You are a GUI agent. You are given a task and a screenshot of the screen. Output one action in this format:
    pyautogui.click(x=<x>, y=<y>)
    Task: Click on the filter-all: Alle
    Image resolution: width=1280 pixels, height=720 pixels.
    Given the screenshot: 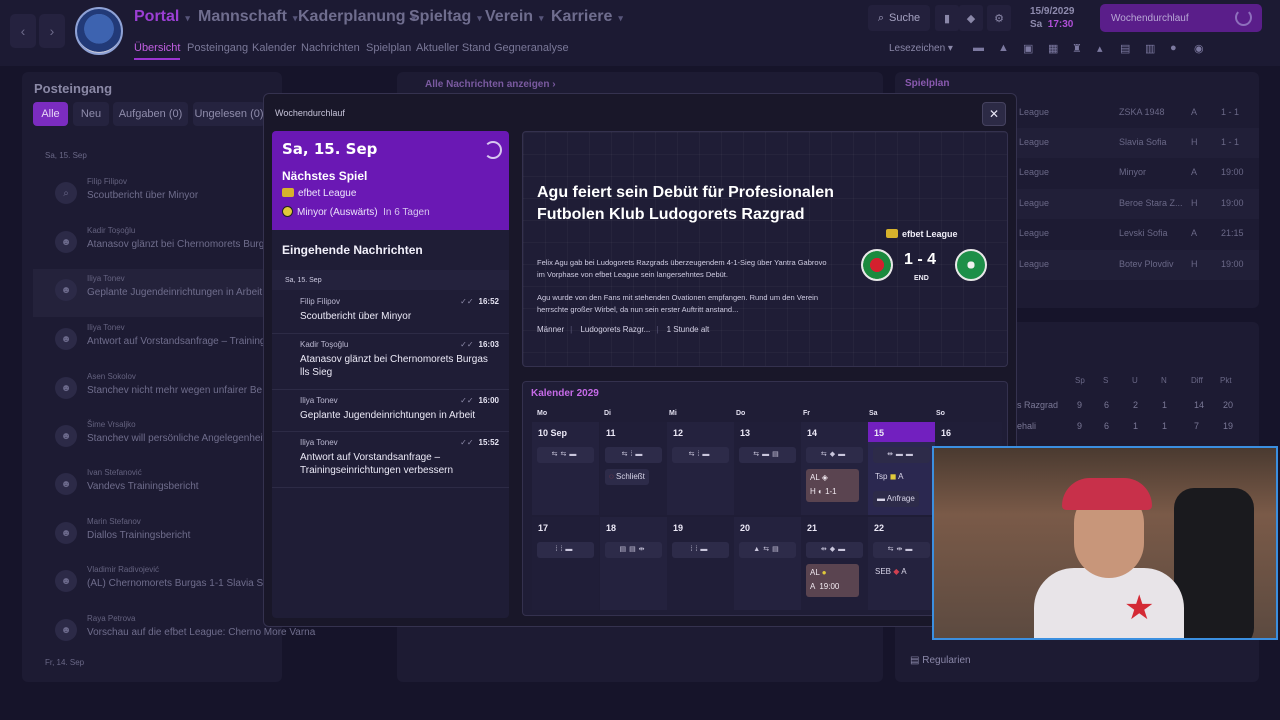 What is the action you would take?
    pyautogui.click(x=50, y=114)
    